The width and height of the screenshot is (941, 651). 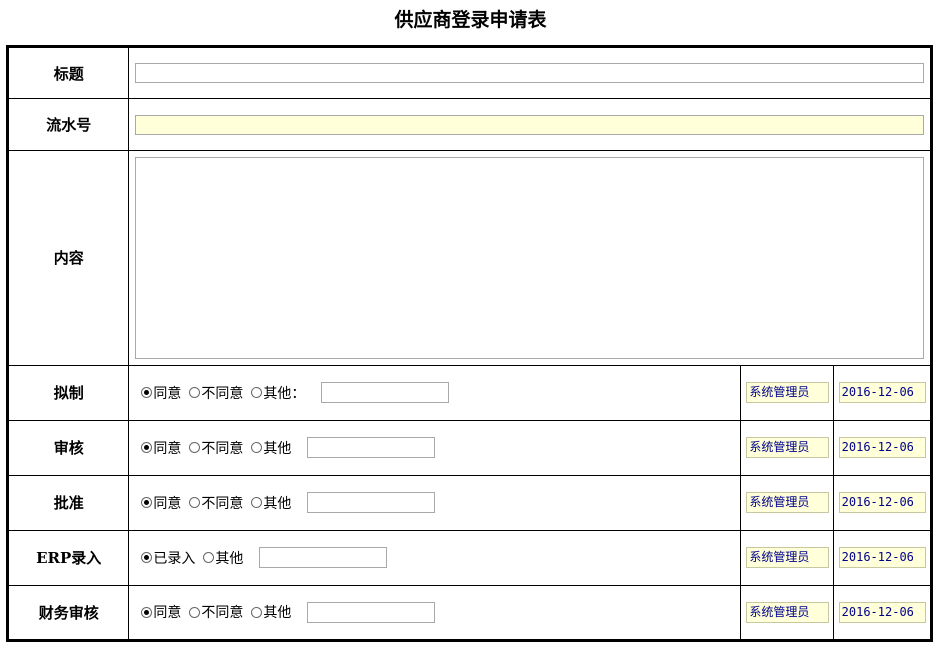 I want to click on serial-row: 流水号, so click(x=469, y=125).